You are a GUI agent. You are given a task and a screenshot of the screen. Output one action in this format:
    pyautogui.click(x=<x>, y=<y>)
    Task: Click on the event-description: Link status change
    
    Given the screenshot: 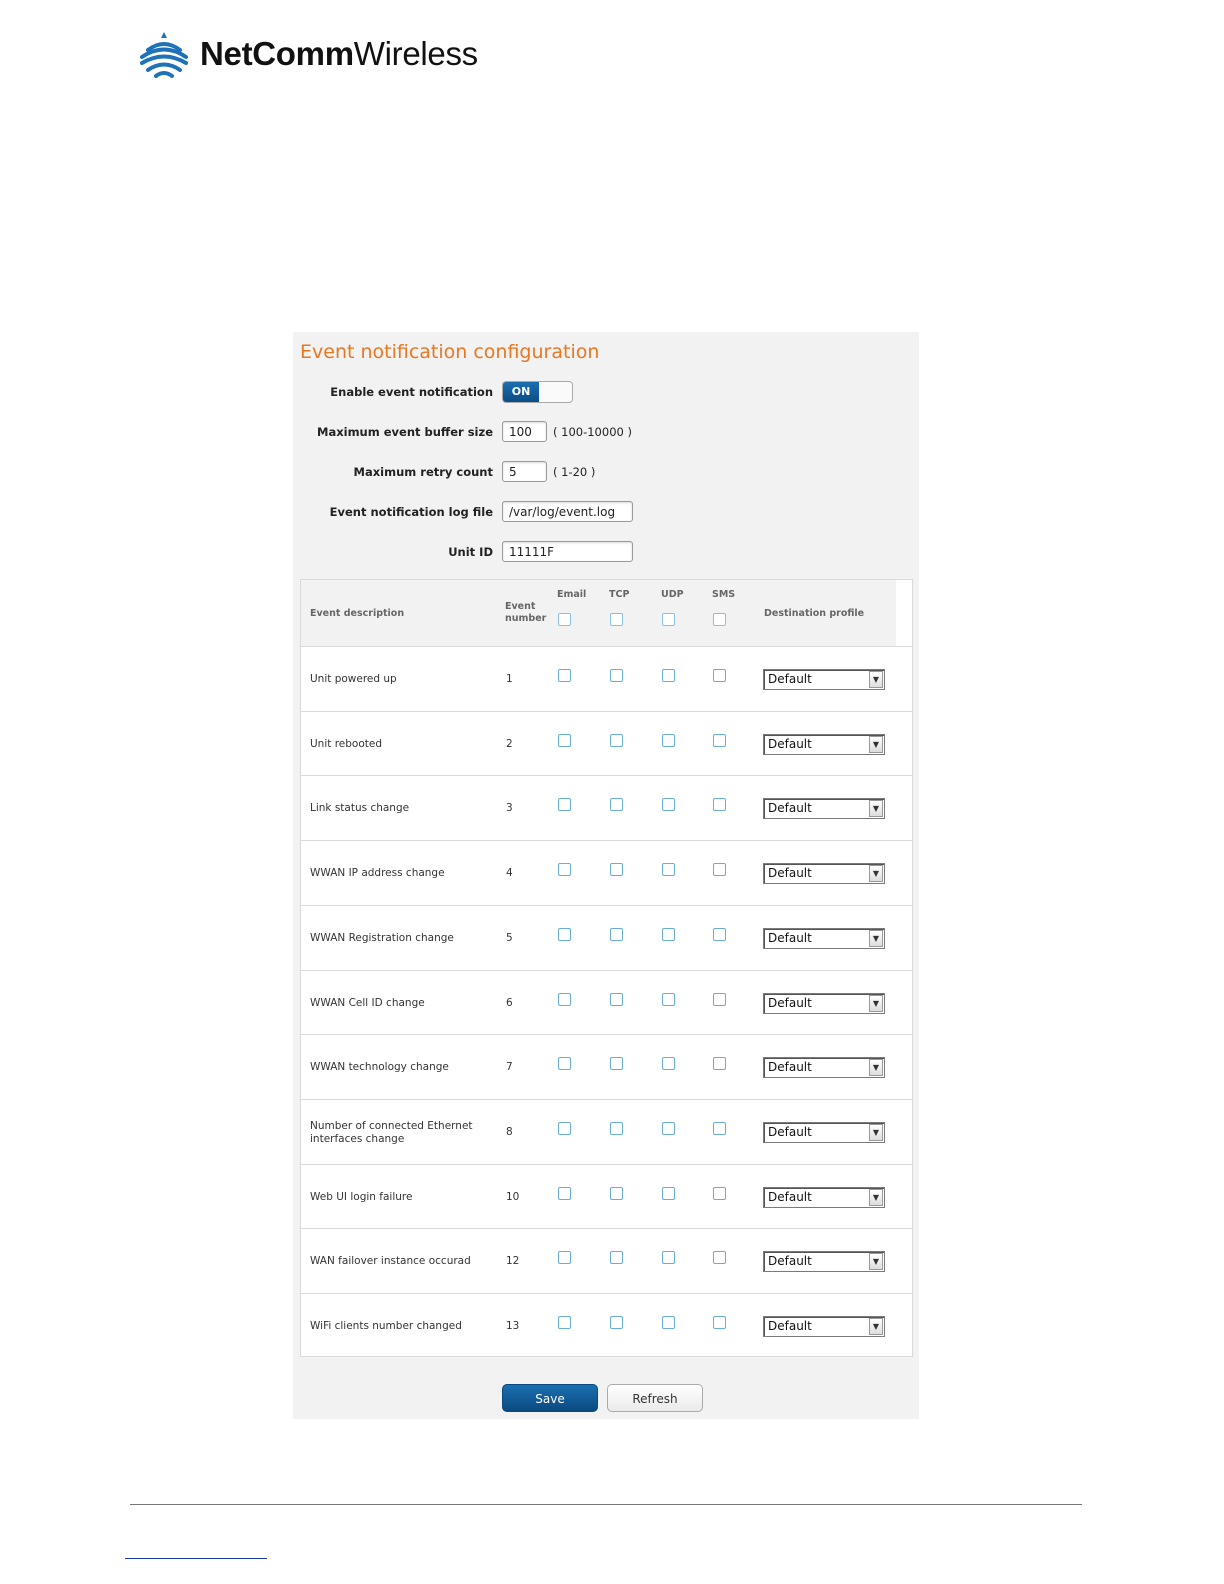 What is the action you would take?
    pyautogui.click(x=360, y=808)
    